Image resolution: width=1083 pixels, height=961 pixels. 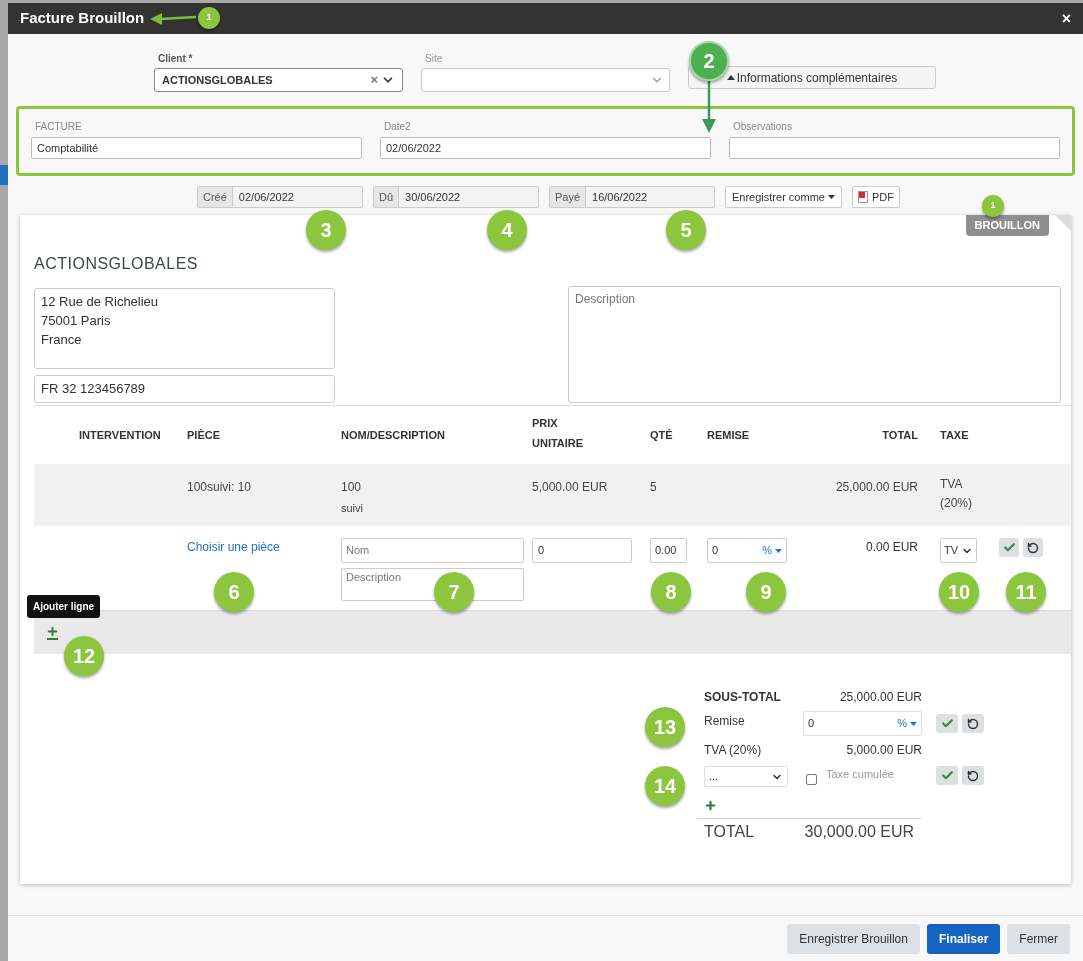 What do you see at coordinates (880, 697) in the screenshot?
I see `subtotal-value: 25,000.00 EUR` at bounding box center [880, 697].